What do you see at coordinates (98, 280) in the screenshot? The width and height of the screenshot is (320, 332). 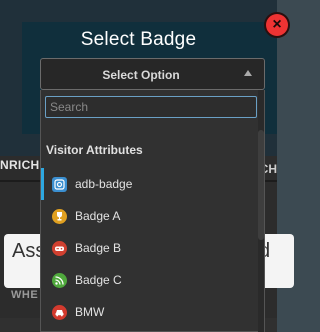 I see `option-label: Badge C` at bounding box center [98, 280].